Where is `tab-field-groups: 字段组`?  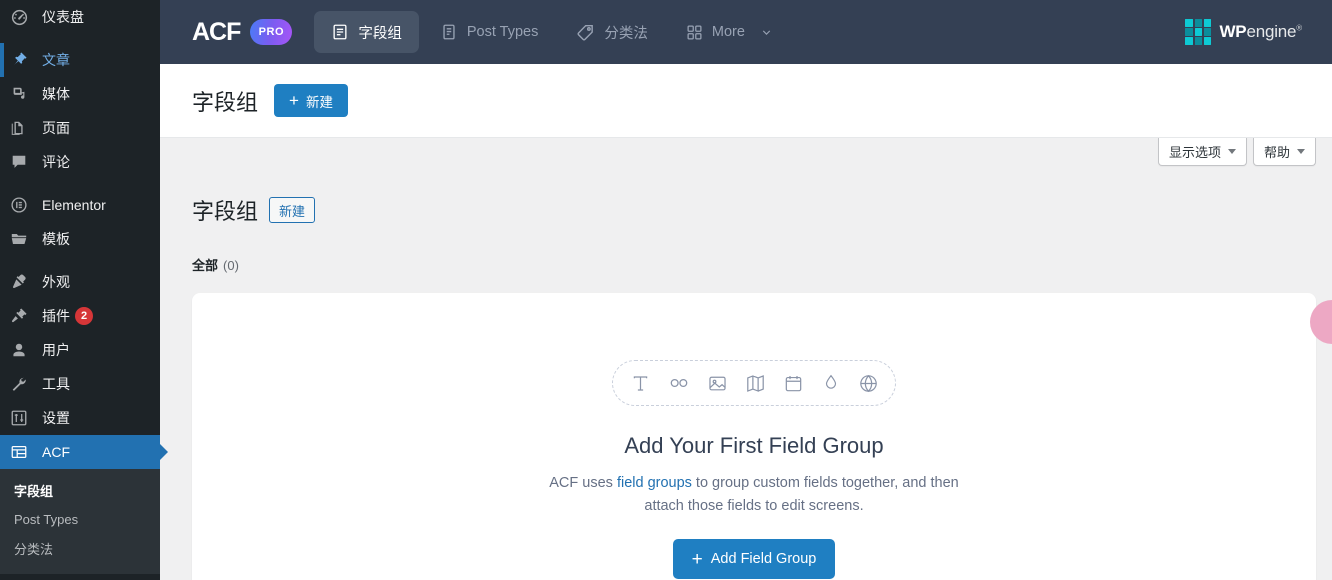 tab-field-groups: 字段组 is located at coordinates (366, 32).